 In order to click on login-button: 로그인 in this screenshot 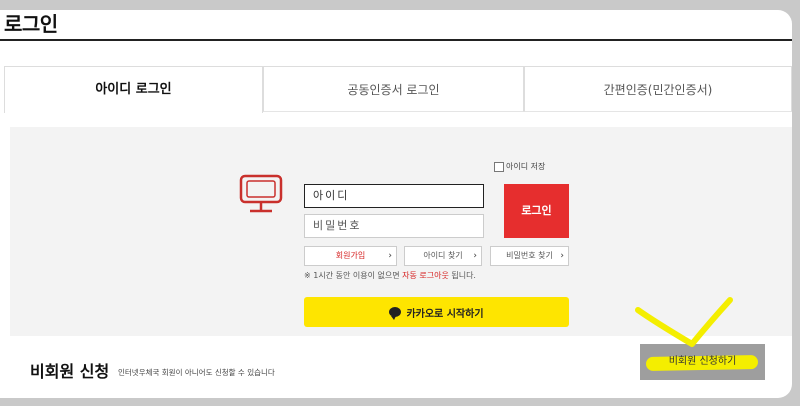, I will do `click(536, 211)`.